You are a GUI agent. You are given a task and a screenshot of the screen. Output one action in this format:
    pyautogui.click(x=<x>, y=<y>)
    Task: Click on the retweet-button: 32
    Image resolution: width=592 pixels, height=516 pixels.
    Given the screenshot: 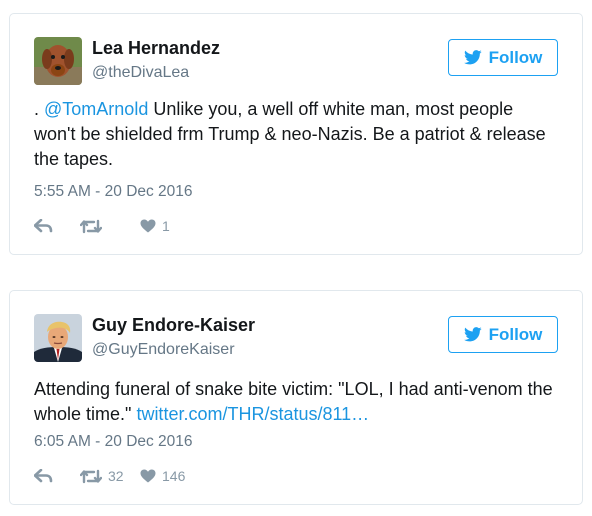 What is the action you would take?
    pyautogui.click(x=110, y=476)
    